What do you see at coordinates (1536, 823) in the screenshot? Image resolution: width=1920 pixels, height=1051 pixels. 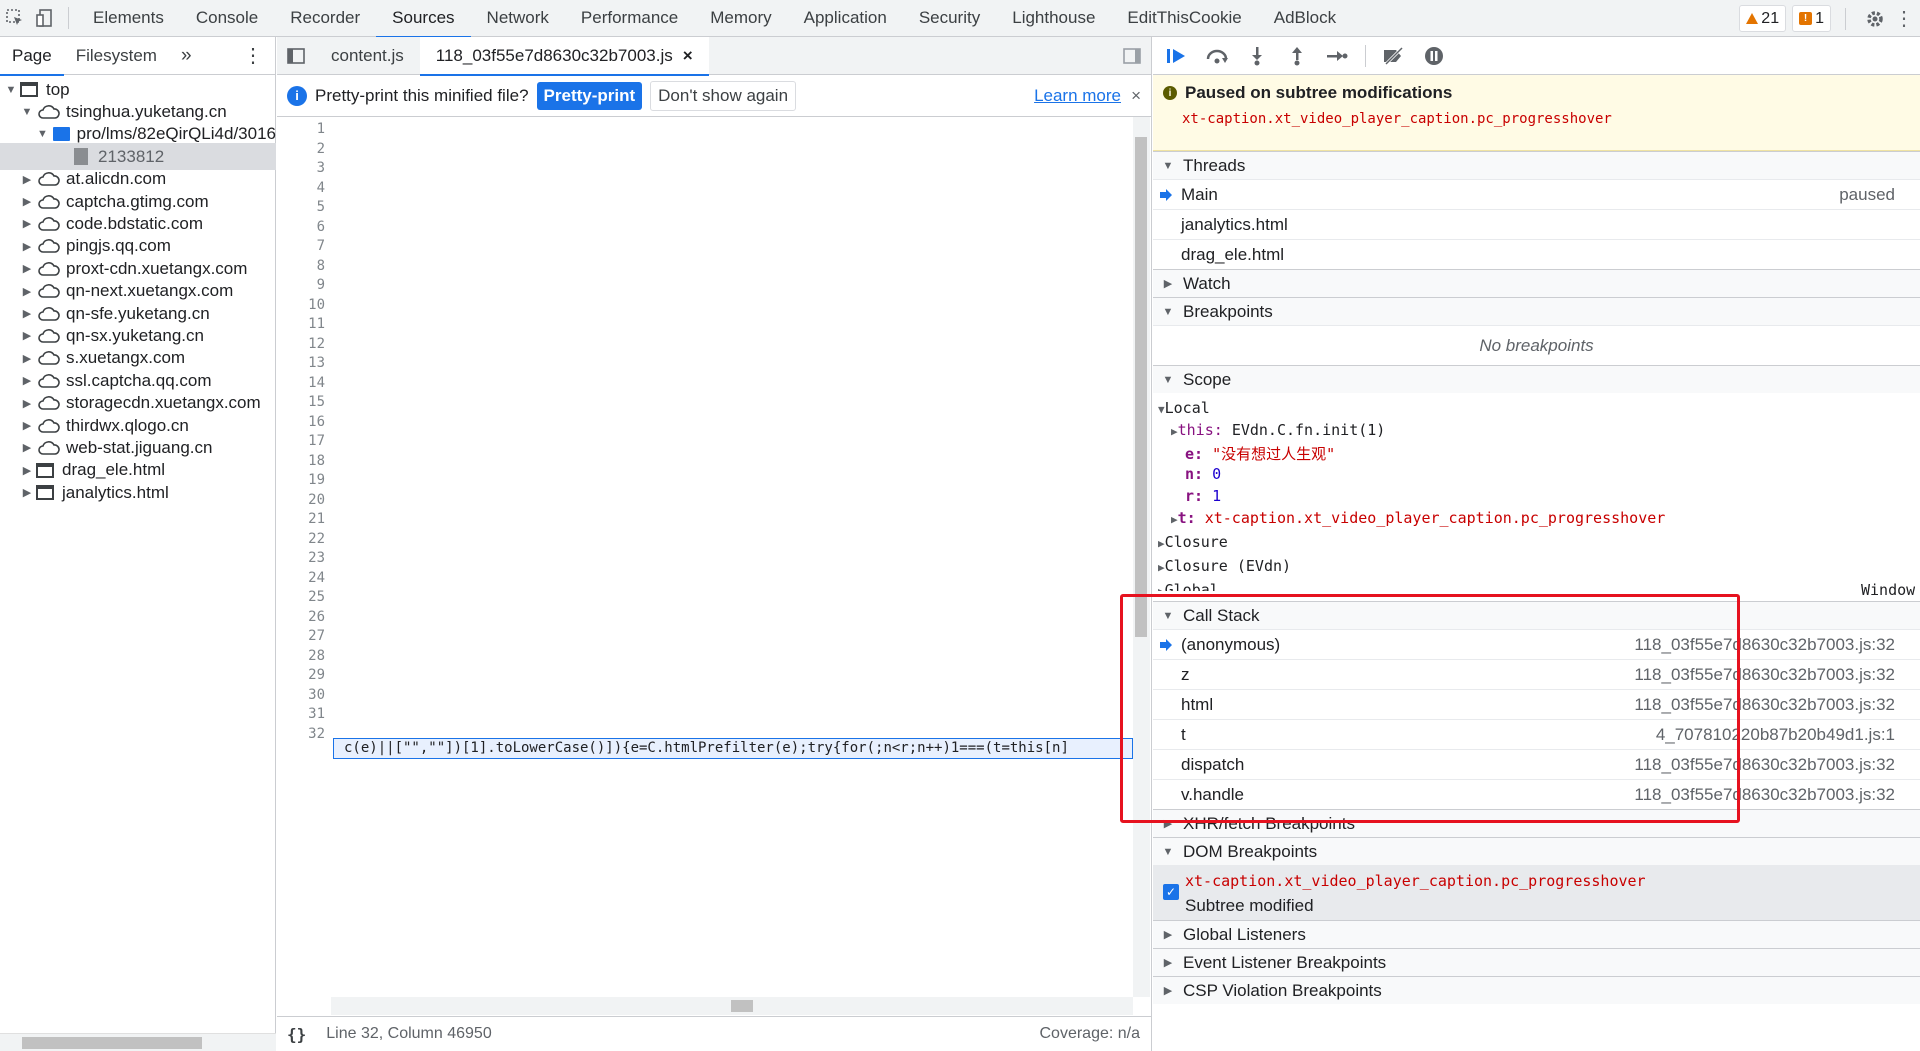 I see `xhr-breakpoints-section-header: ▶ XHR/fetch Breakpoints` at bounding box center [1536, 823].